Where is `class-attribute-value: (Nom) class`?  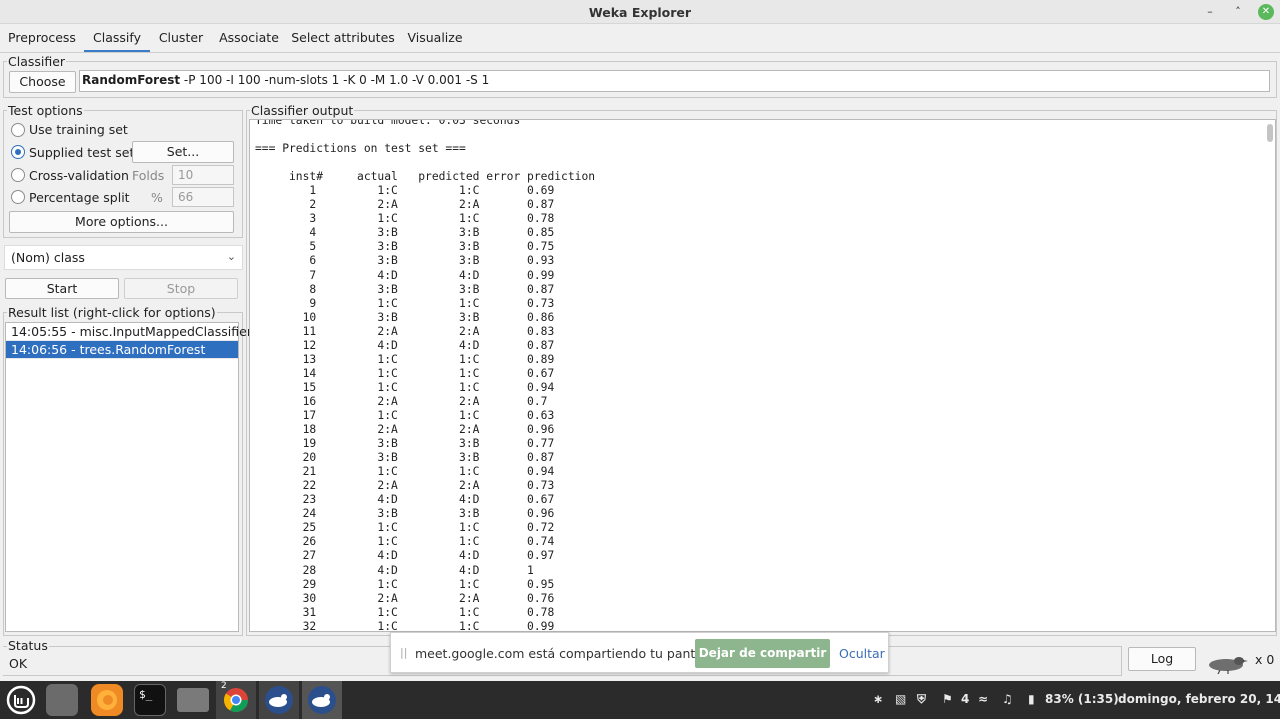
class-attribute-value: (Nom) class is located at coordinates (48, 257).